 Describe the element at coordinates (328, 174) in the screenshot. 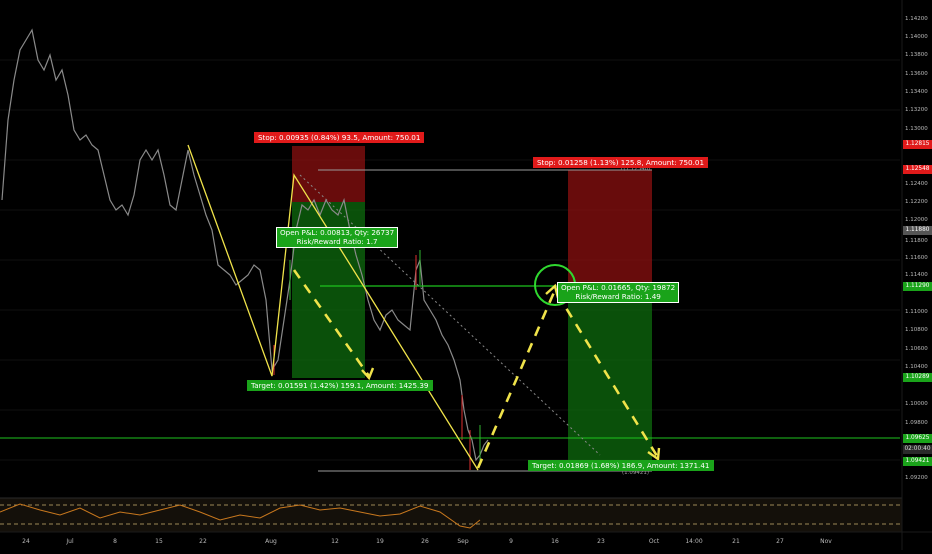

I see `trade1-stop-zone` at that location.